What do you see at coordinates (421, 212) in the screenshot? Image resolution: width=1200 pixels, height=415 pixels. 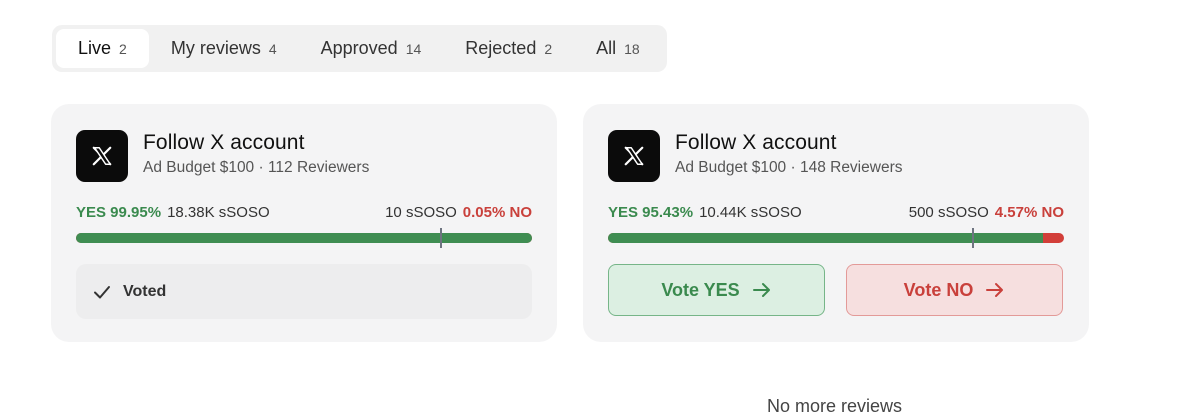 I see `no-amount: 10 sSOSO` at bounding box center [421, 212].